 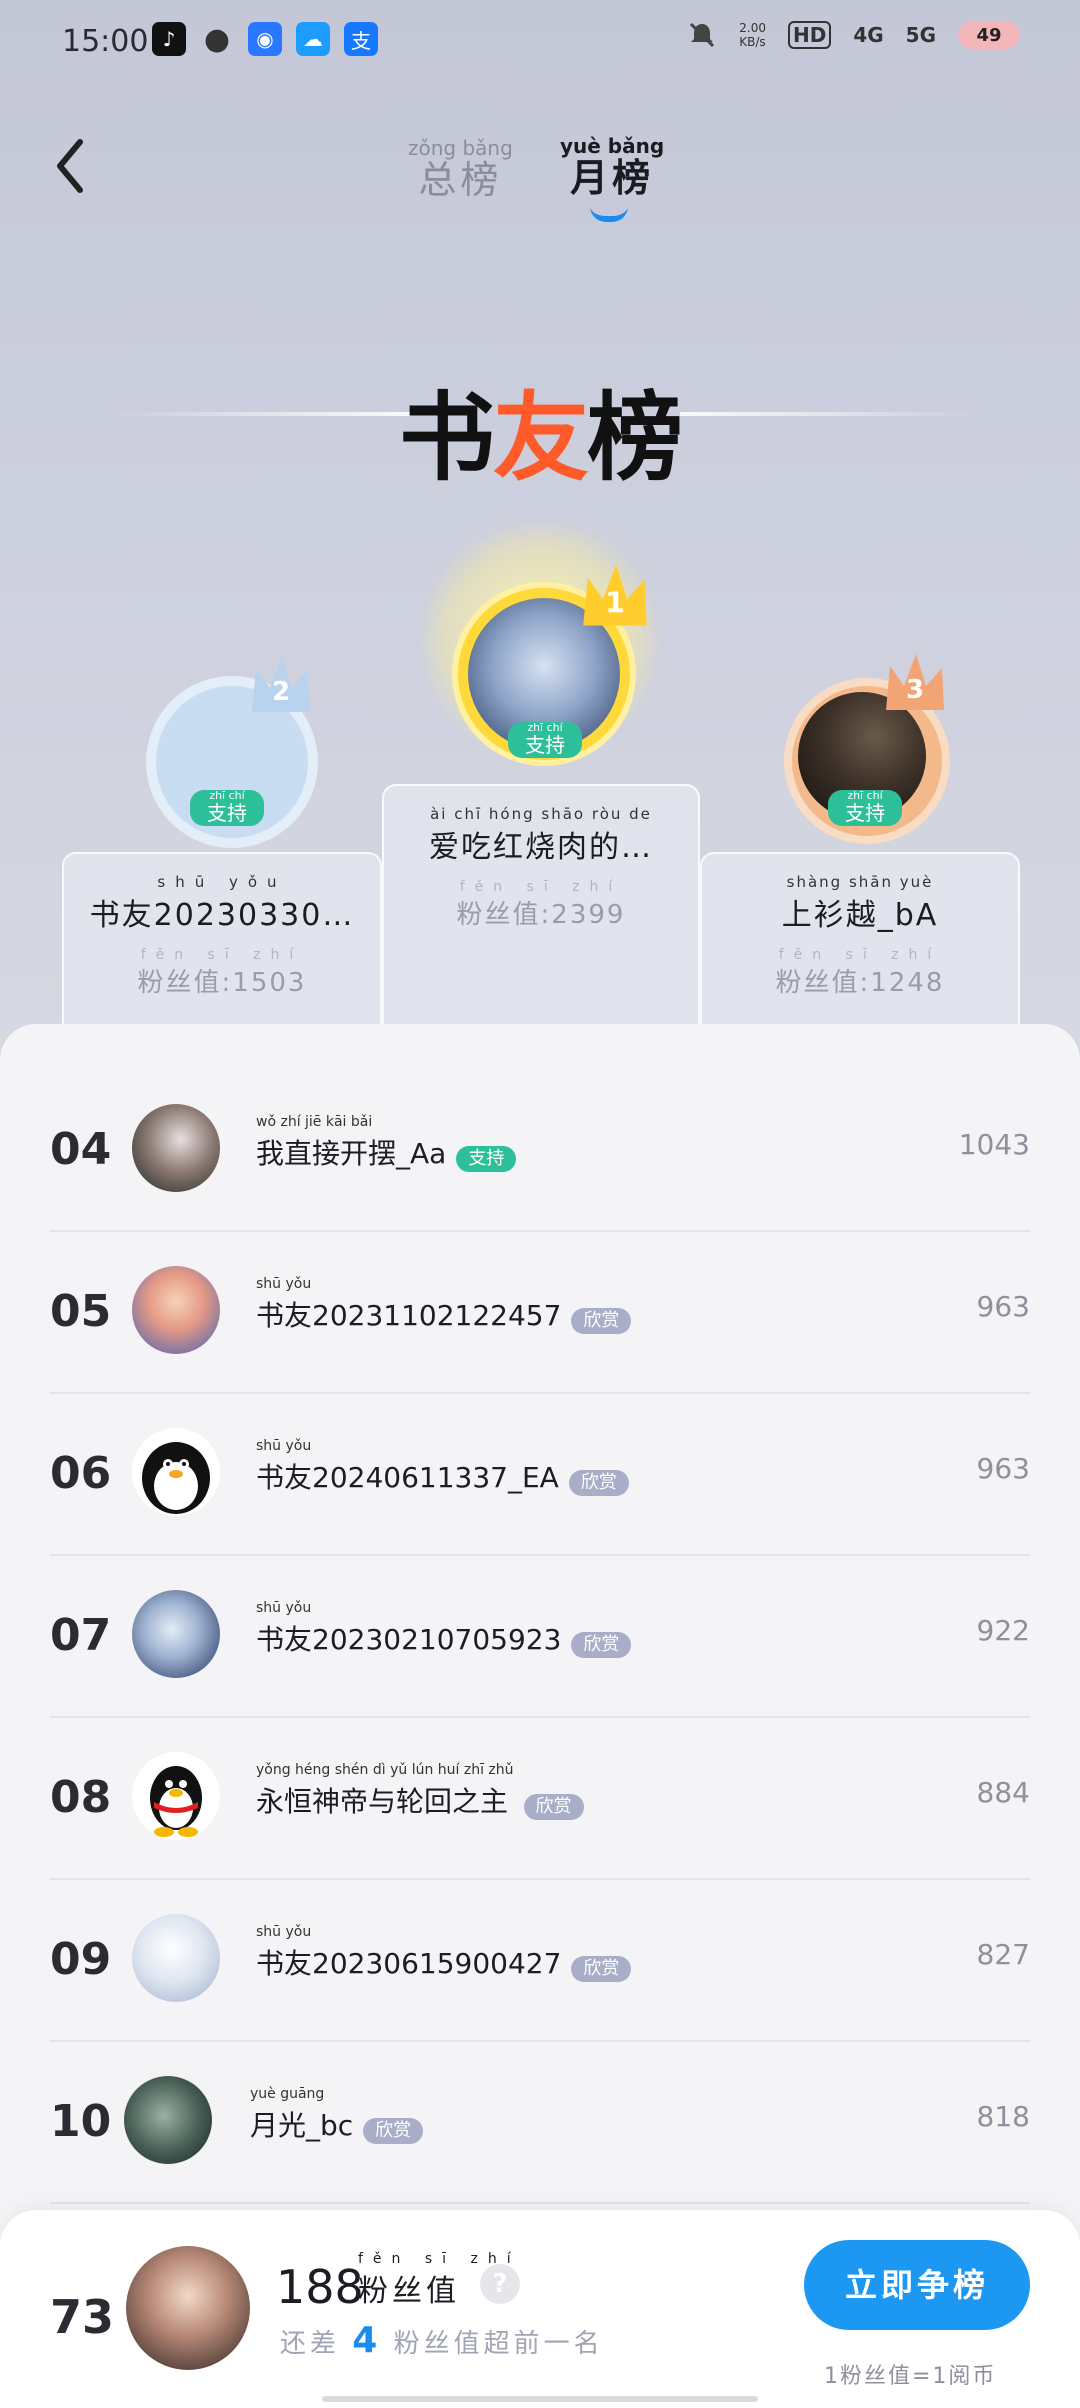 I want to click on gap-number: 4, so click(x=367, y=2340).